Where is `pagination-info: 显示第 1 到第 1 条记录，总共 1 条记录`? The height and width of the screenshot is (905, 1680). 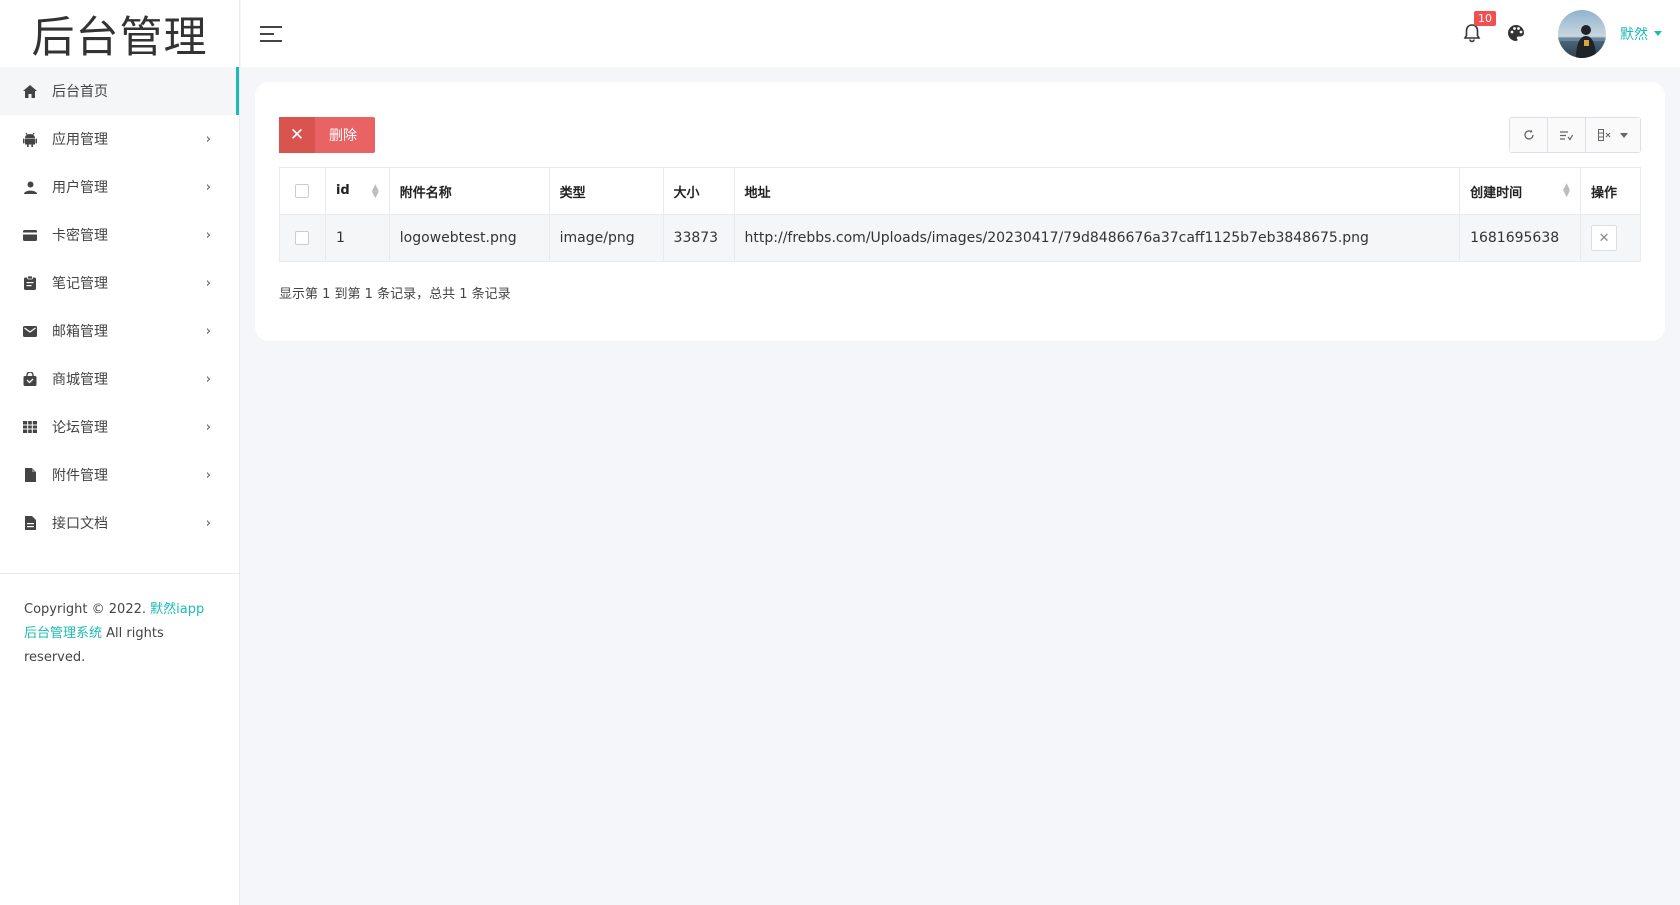 pagination-info: 显示第 1 到第 1 条记录，总共 1 条记录 is located at coordinates (395, 294).